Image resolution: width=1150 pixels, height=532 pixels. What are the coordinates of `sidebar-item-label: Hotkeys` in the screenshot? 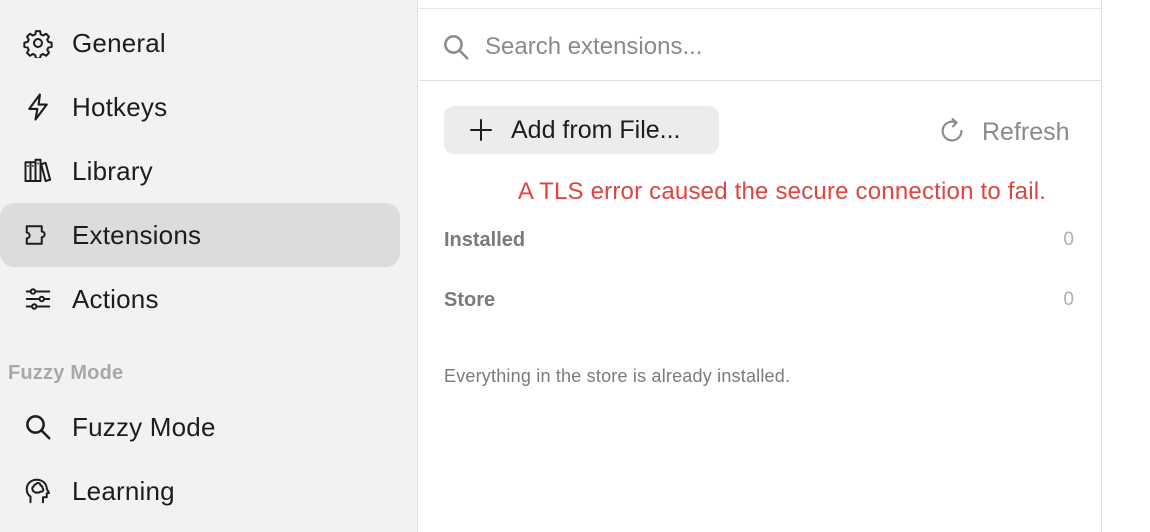 It's located at (120, 106).